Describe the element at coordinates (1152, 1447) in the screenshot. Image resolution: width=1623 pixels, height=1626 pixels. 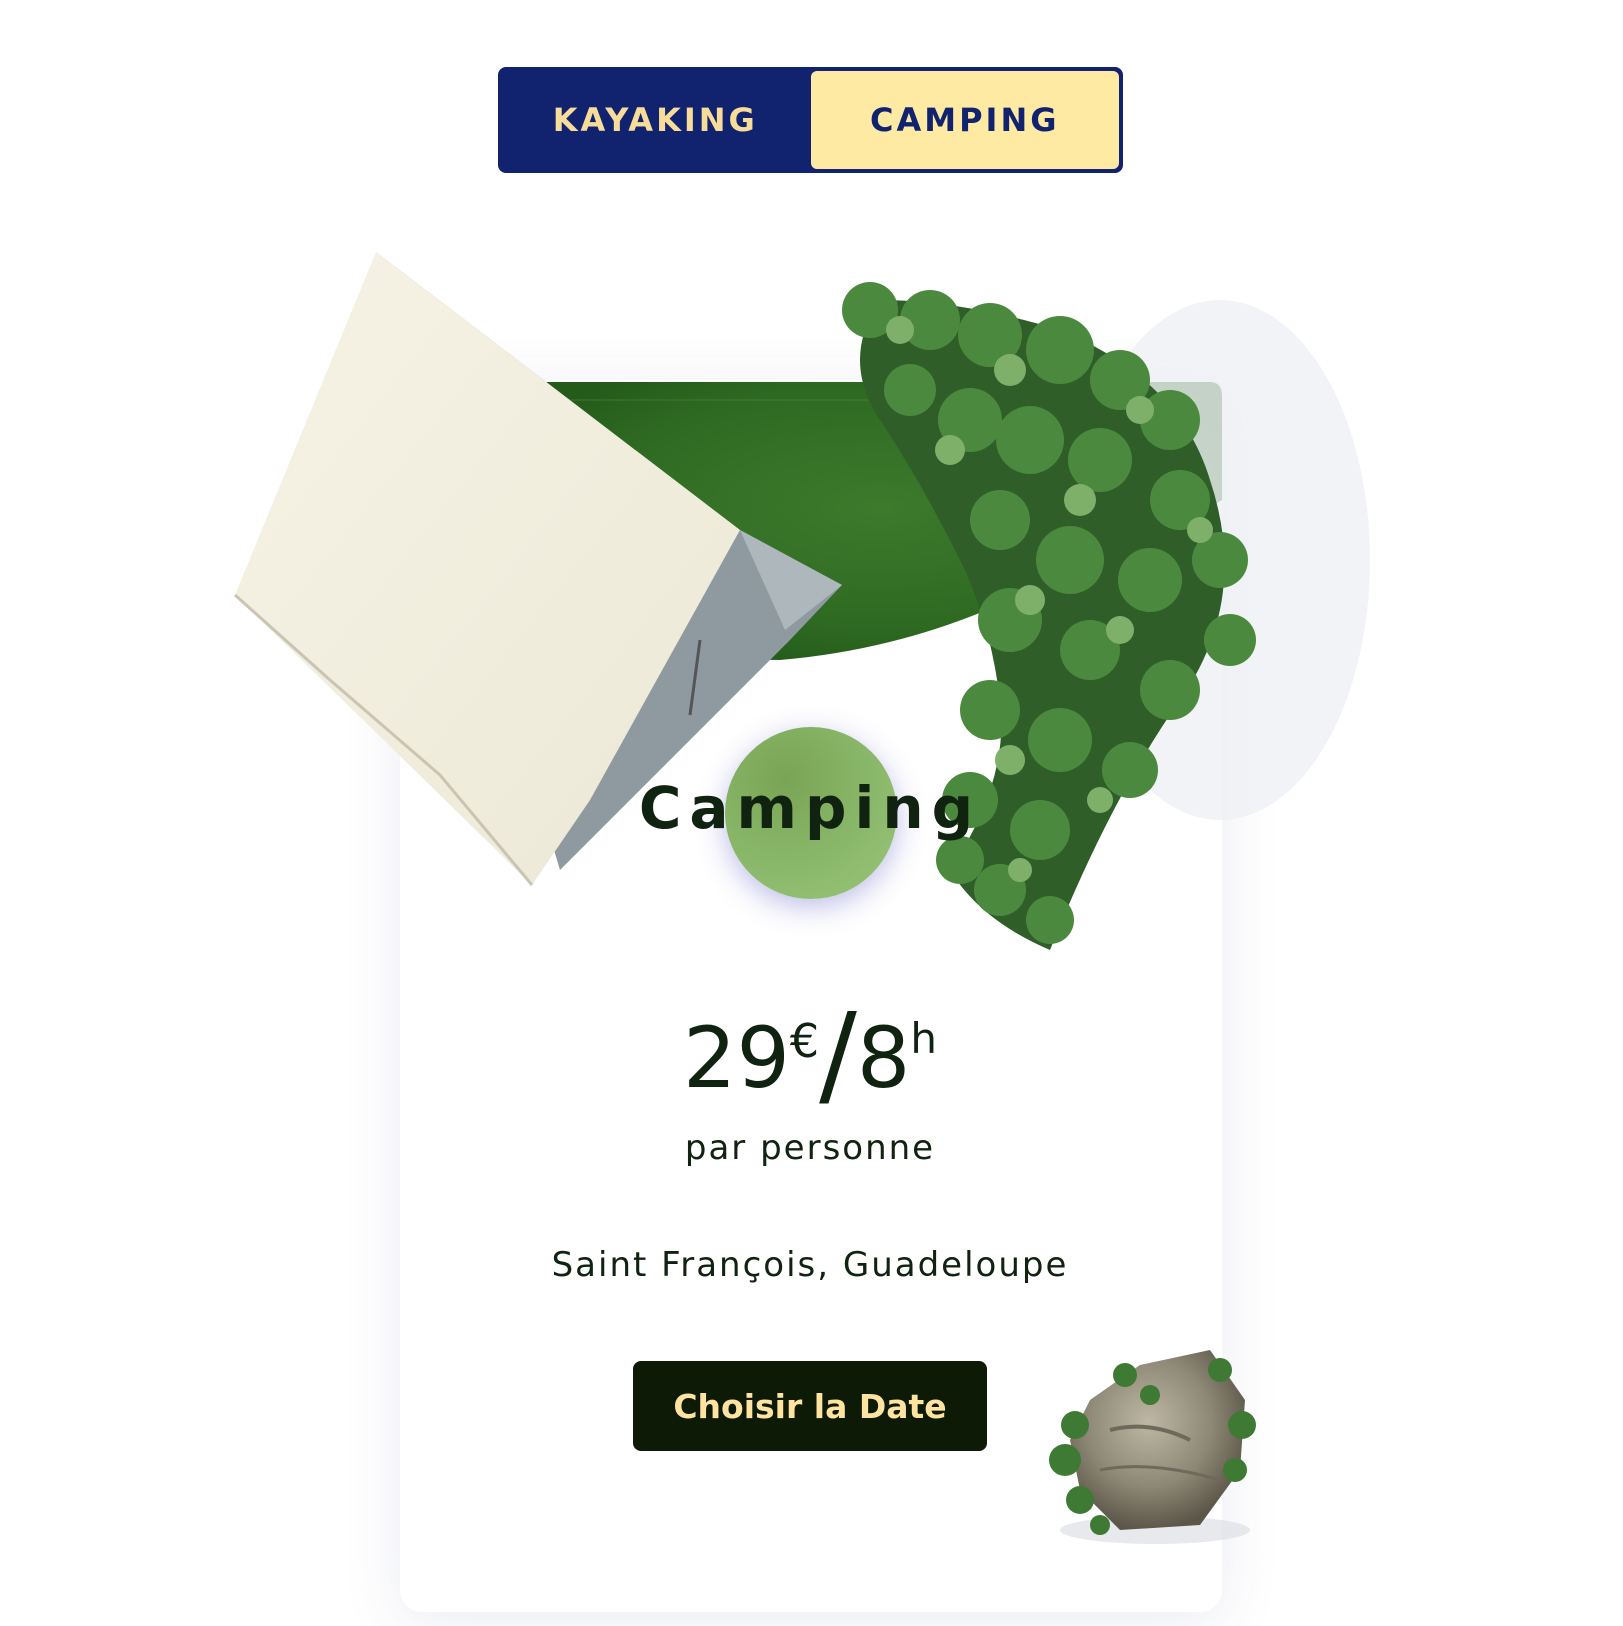
I see `rock-illustration` at that location.